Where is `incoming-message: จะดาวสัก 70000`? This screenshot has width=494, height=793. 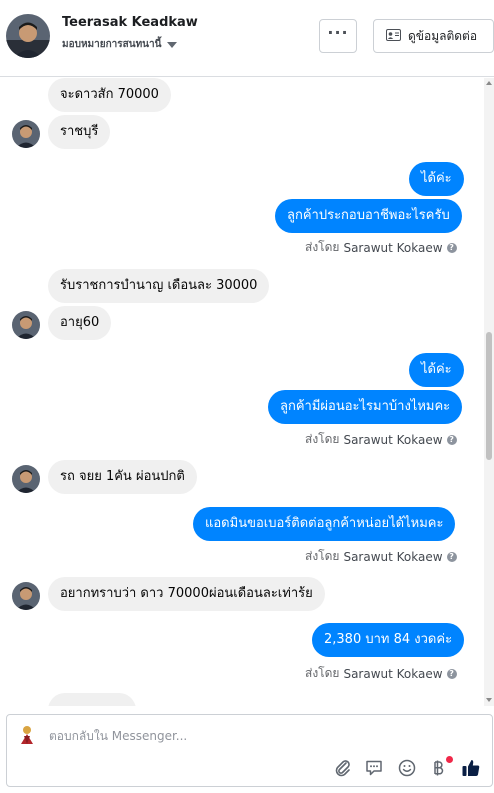 incoming-message: จะดาวสัก 70000 is located at coordinates (109, 95).